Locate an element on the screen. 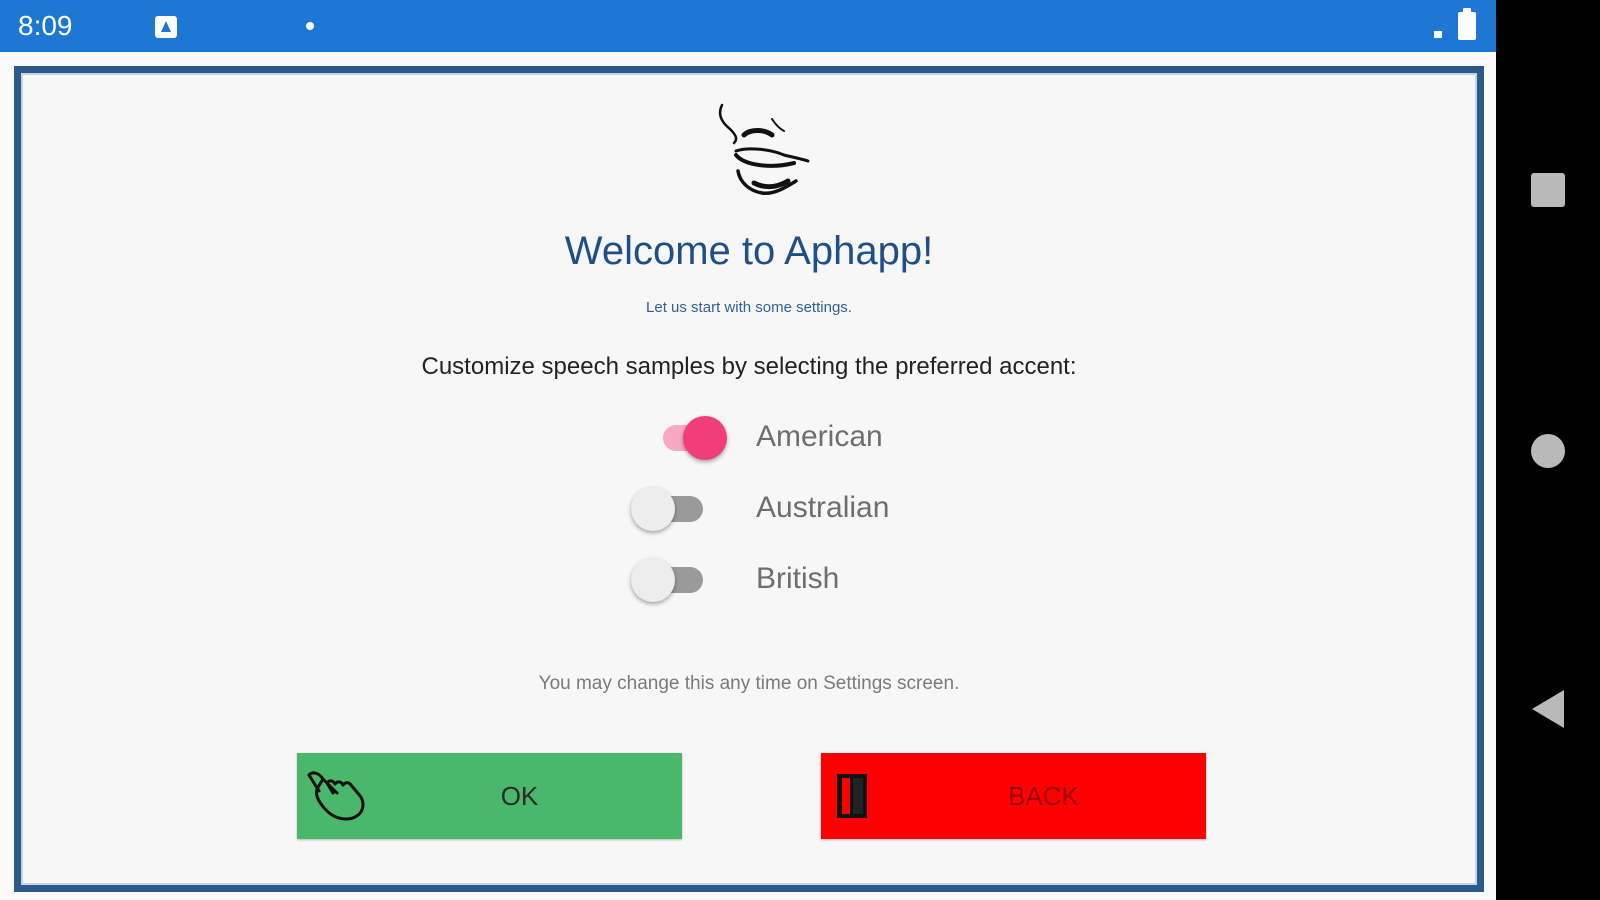 The width and height of the screenshot is (1600, 900). back-button: BACK is located at coordinates (1013, 796).